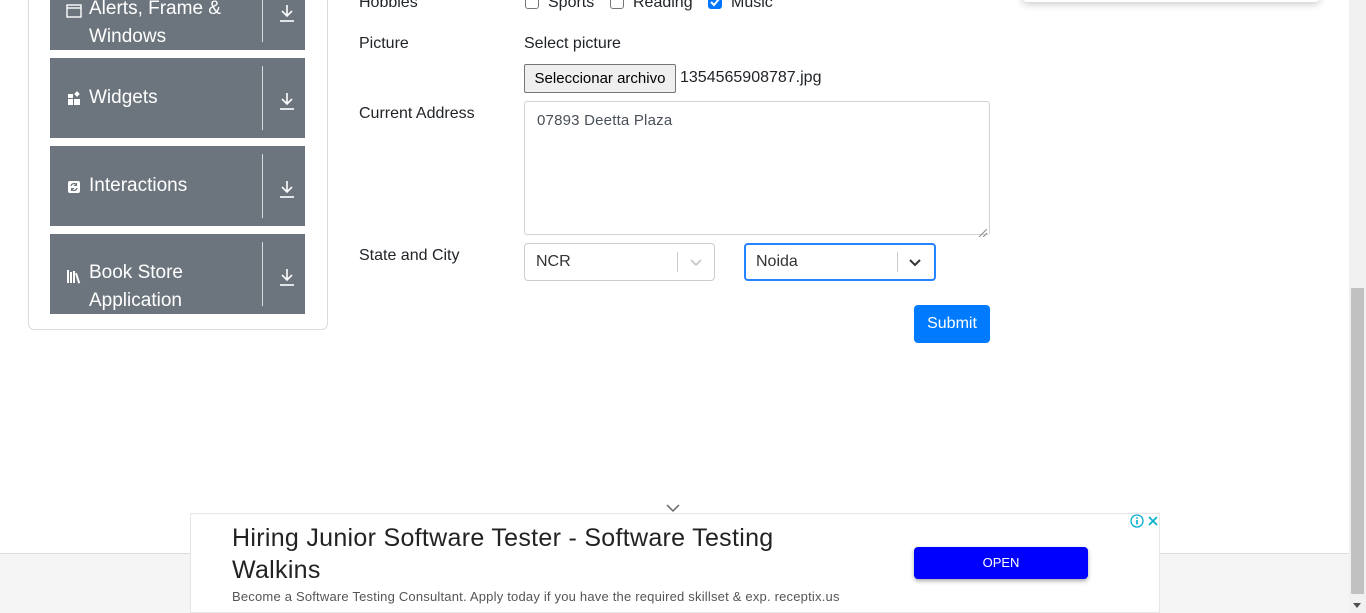 The height and width of the screenshot is (613, 1366). Describe the element at coordinates (74, 99) in the screenshot. I see `widgets-icon` at that location.